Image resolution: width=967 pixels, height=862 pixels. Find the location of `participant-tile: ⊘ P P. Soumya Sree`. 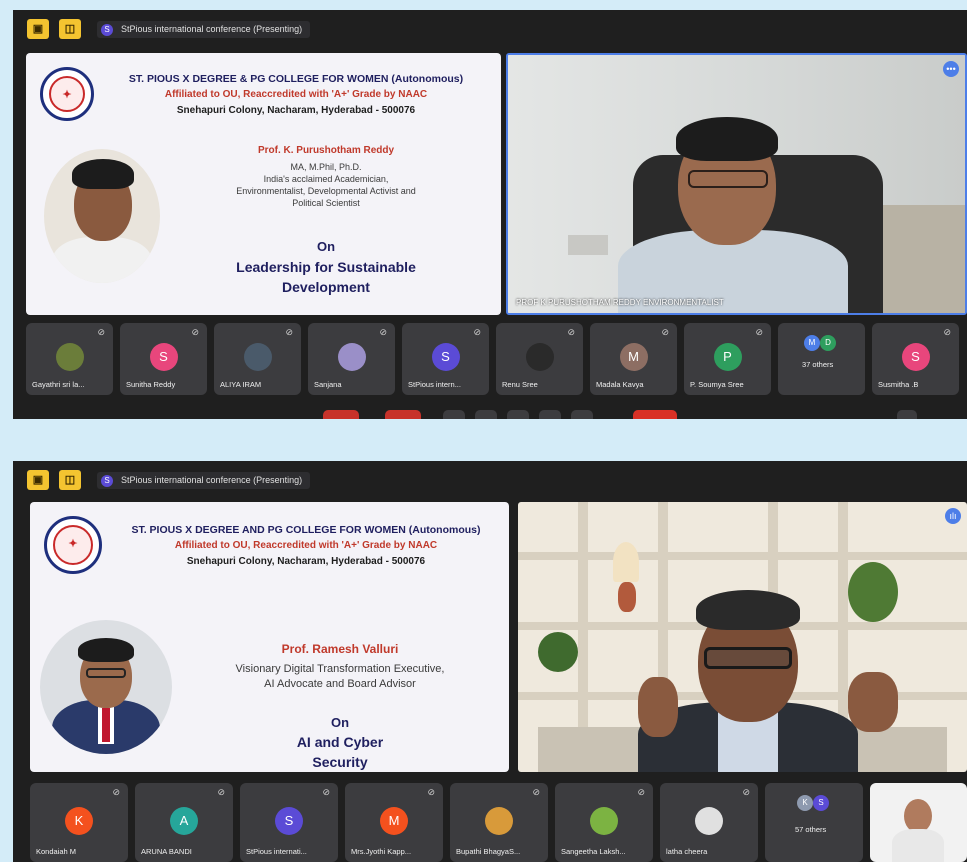

participant-tile: ⊘ P P. Soumya Sree is located at coordinates (727, 359).